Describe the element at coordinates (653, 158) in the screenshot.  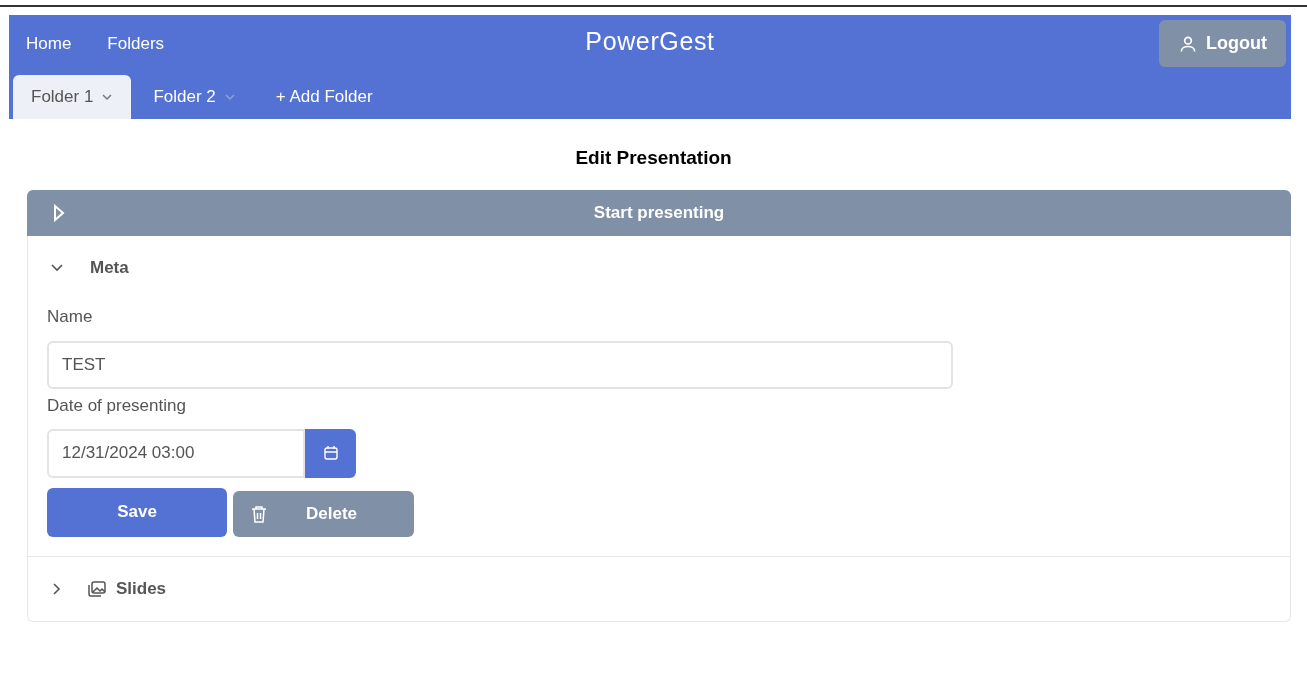
I see `page-heading: Edit Presentation` at that location.